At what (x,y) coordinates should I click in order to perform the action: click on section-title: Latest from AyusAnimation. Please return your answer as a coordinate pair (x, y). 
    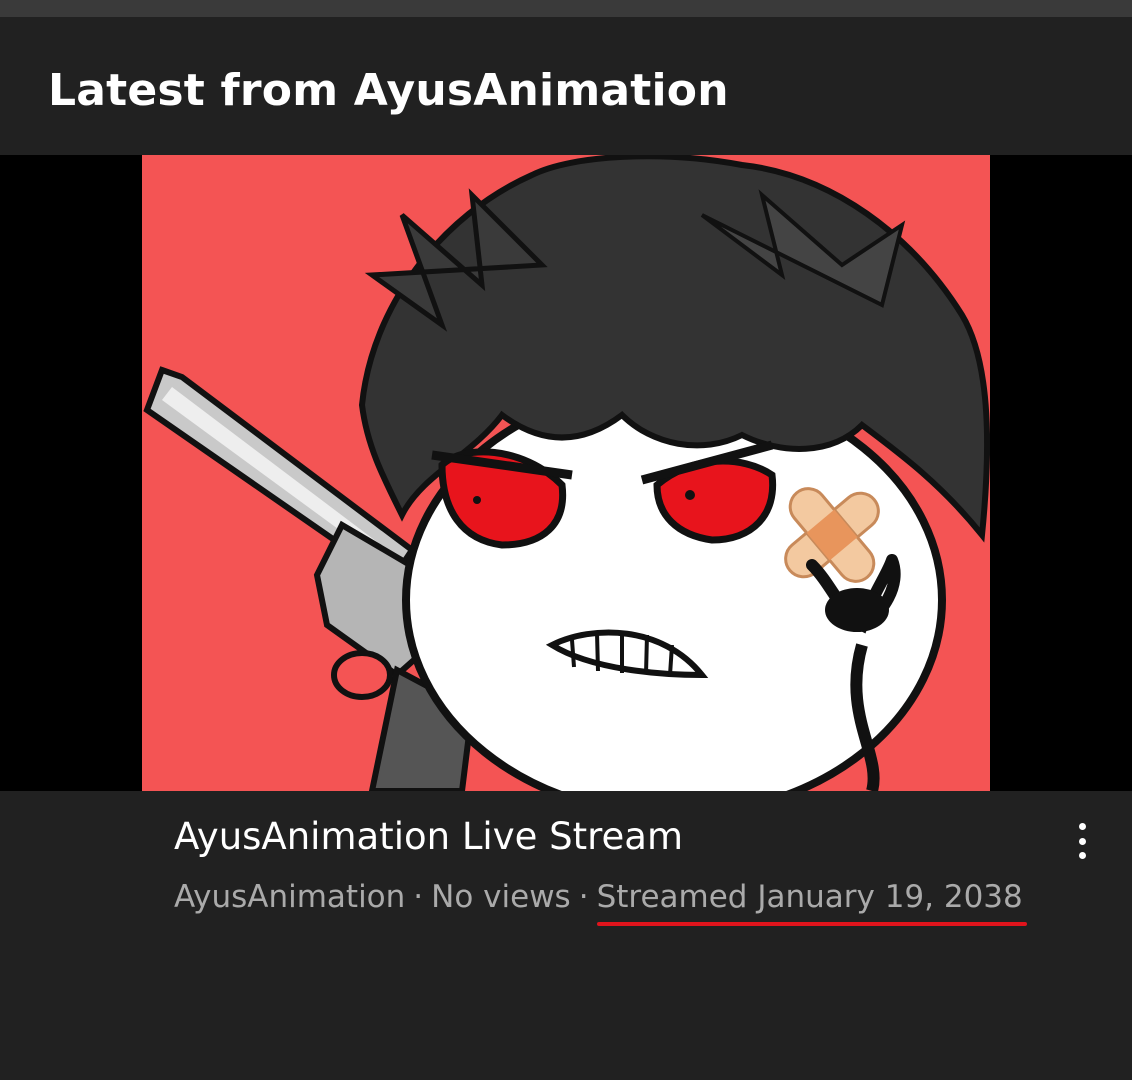
    Looking at the image, I should click on (388, 90).